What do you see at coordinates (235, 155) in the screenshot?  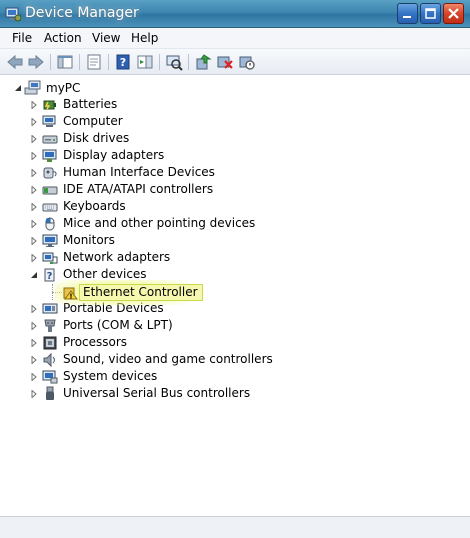 I see `tree-item-display-adapters: Display adapters` at bounding box center [235, 155].